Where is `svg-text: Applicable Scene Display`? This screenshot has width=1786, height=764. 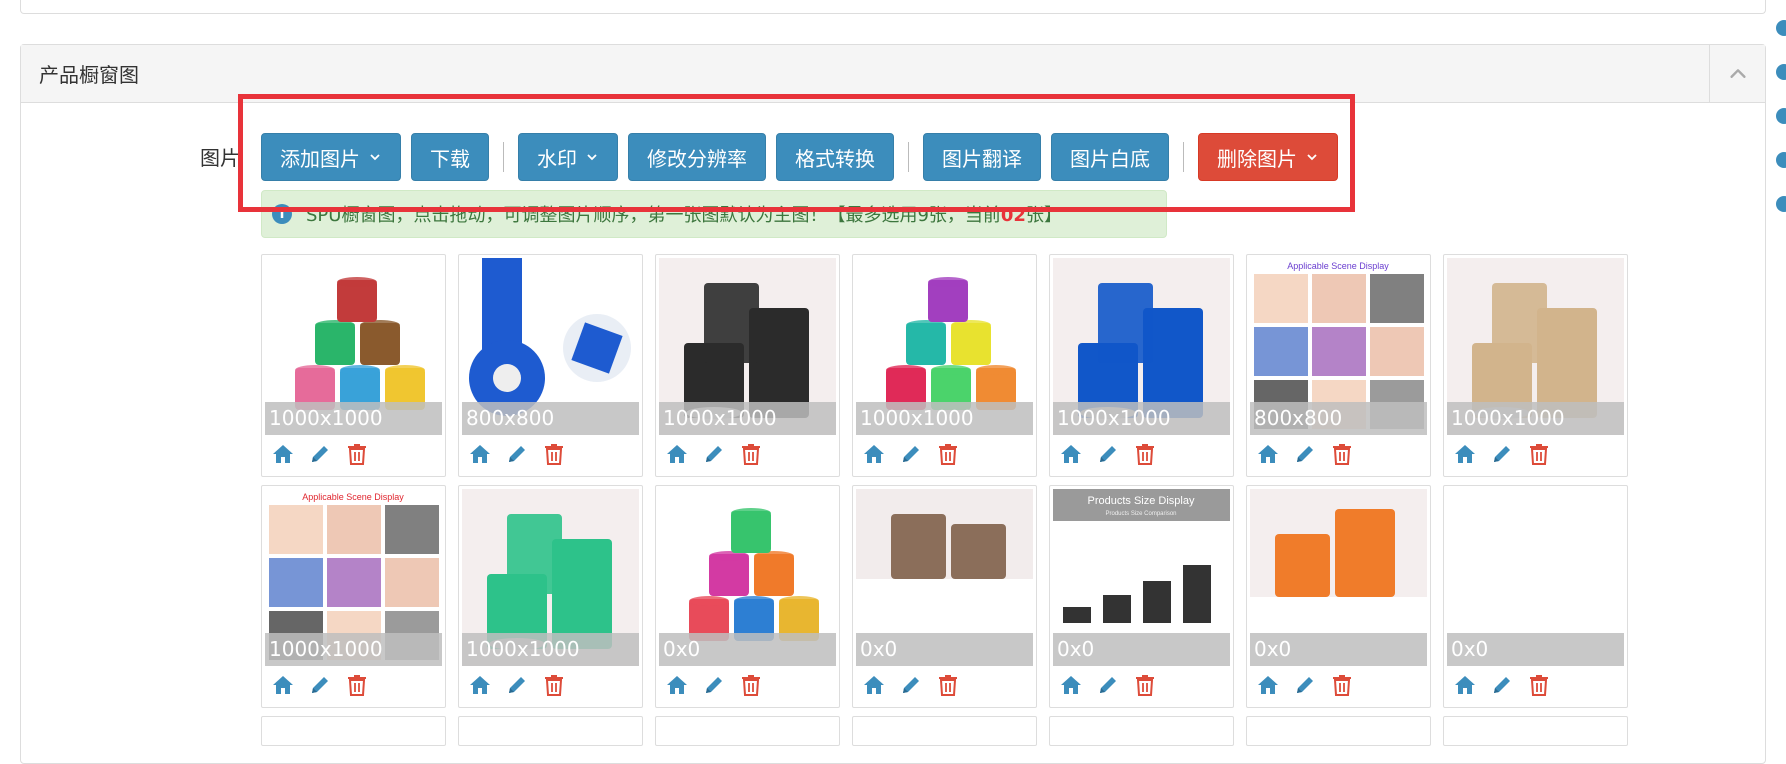 svg-text: Applicable Scene Display is located at coordinates (353, 497).